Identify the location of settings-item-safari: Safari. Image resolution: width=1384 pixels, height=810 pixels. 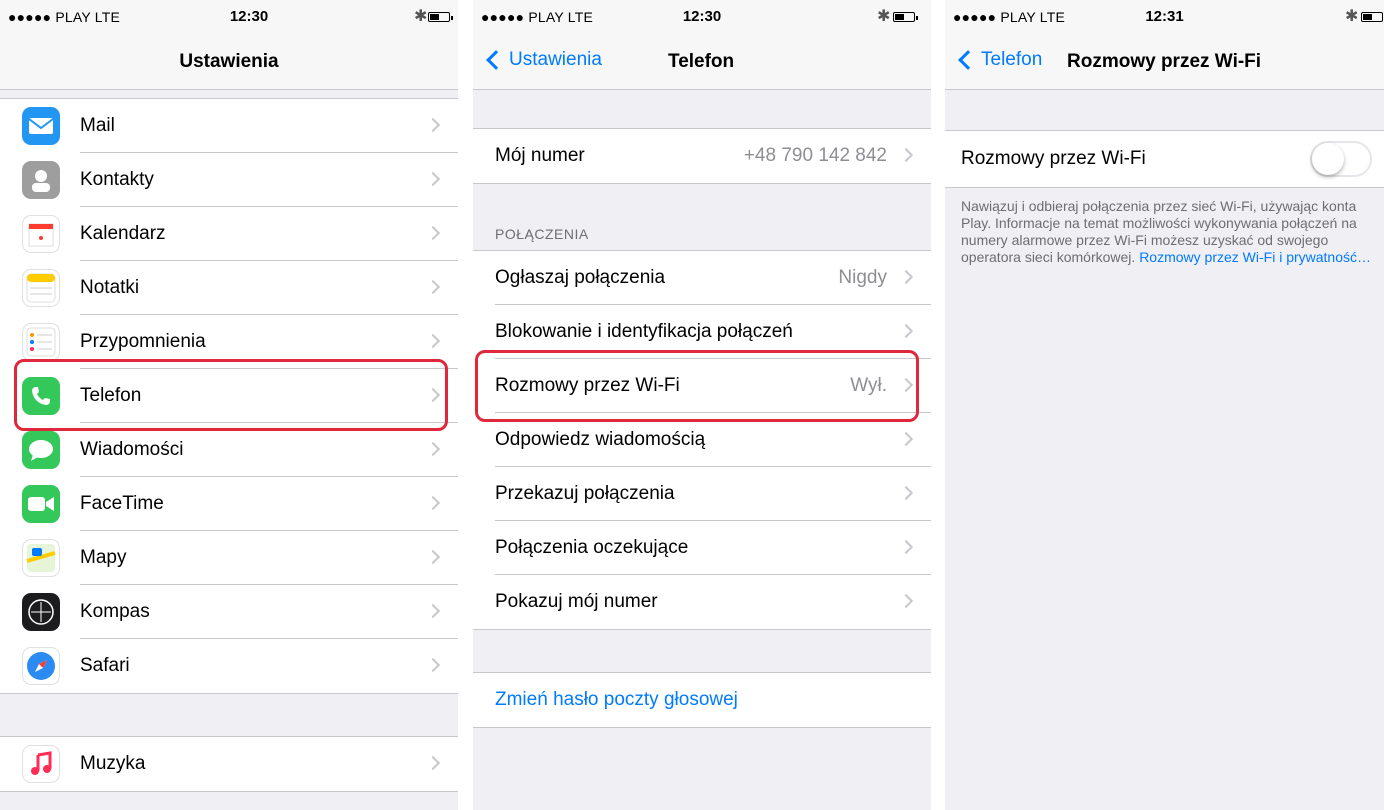
(229, 666).